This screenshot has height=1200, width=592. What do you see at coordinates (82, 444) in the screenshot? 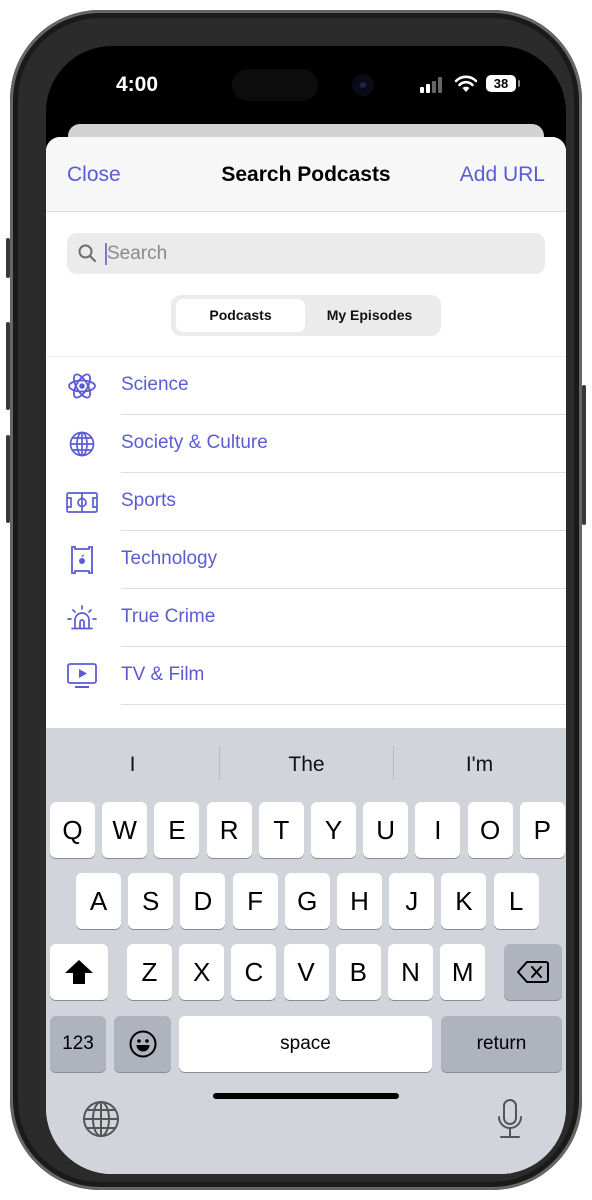
I see `globe-icon` at bounding box center [82, 444].